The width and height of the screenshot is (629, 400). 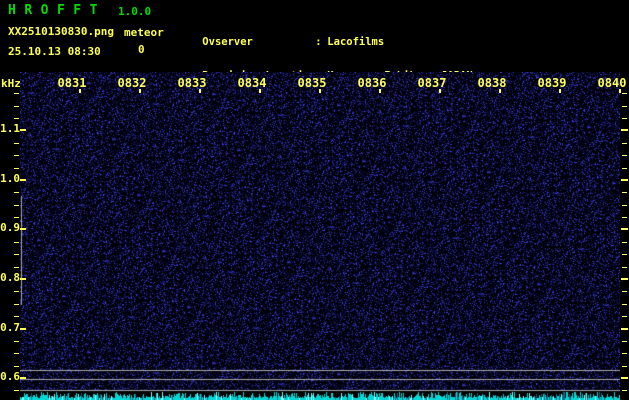 What do you see at coordinates (11, 83) in the screenshot?
I see `y-axis-unit-label: kHz` at bounding box center [11, 83].